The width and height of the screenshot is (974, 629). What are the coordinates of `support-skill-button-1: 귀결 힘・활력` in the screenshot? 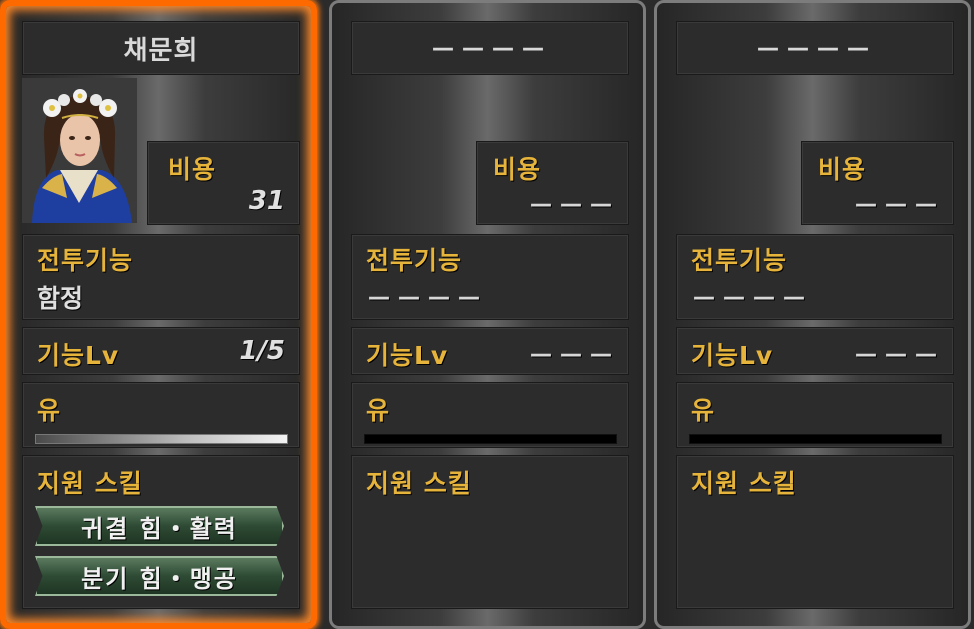 It's located at (159, 526).